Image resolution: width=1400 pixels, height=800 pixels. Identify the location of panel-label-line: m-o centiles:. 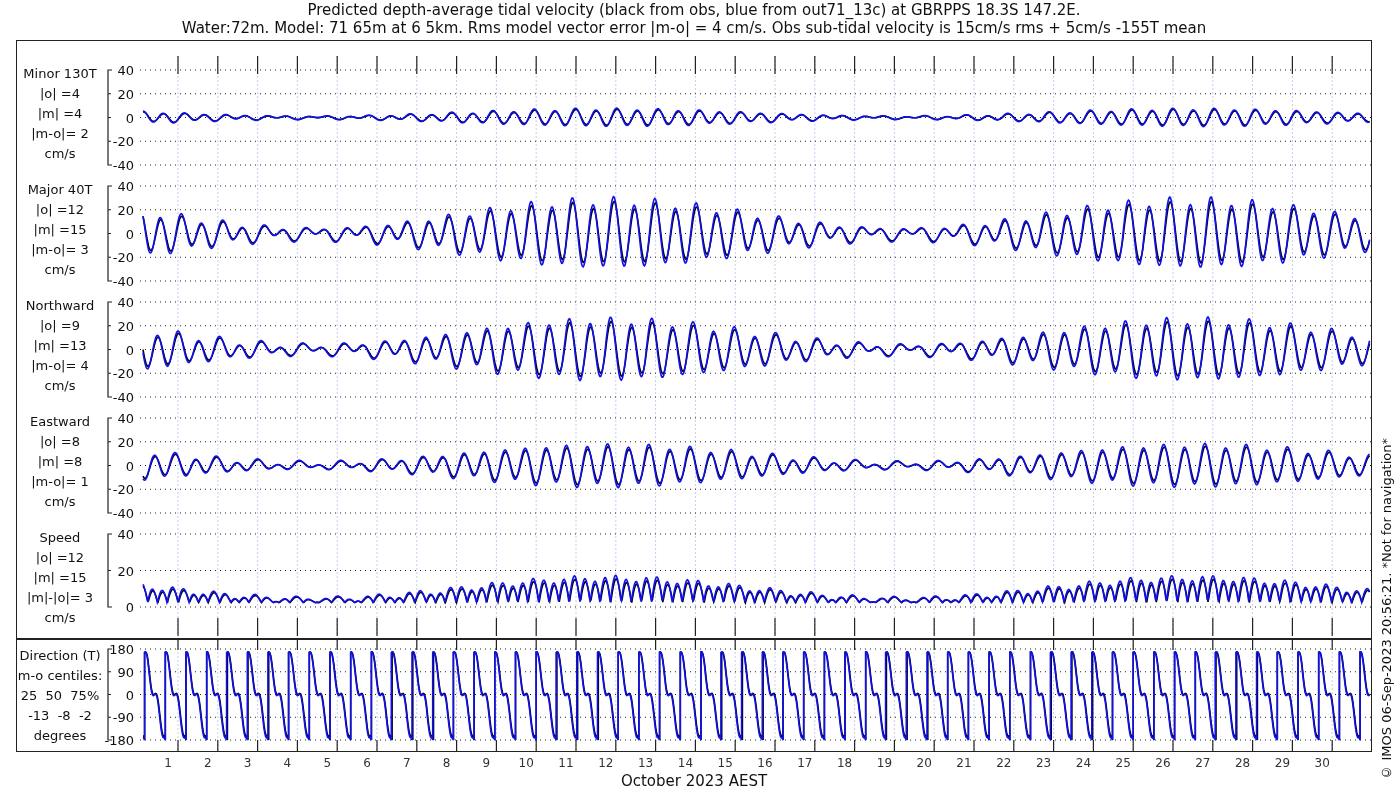
(60, 675).